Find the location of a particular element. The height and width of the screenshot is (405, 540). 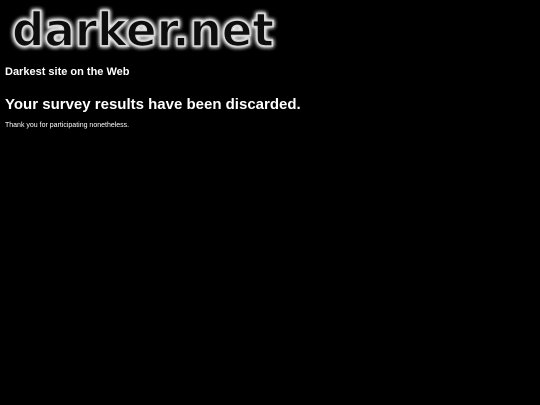

logo-text: darker.net is located at coordinates (143, 30).